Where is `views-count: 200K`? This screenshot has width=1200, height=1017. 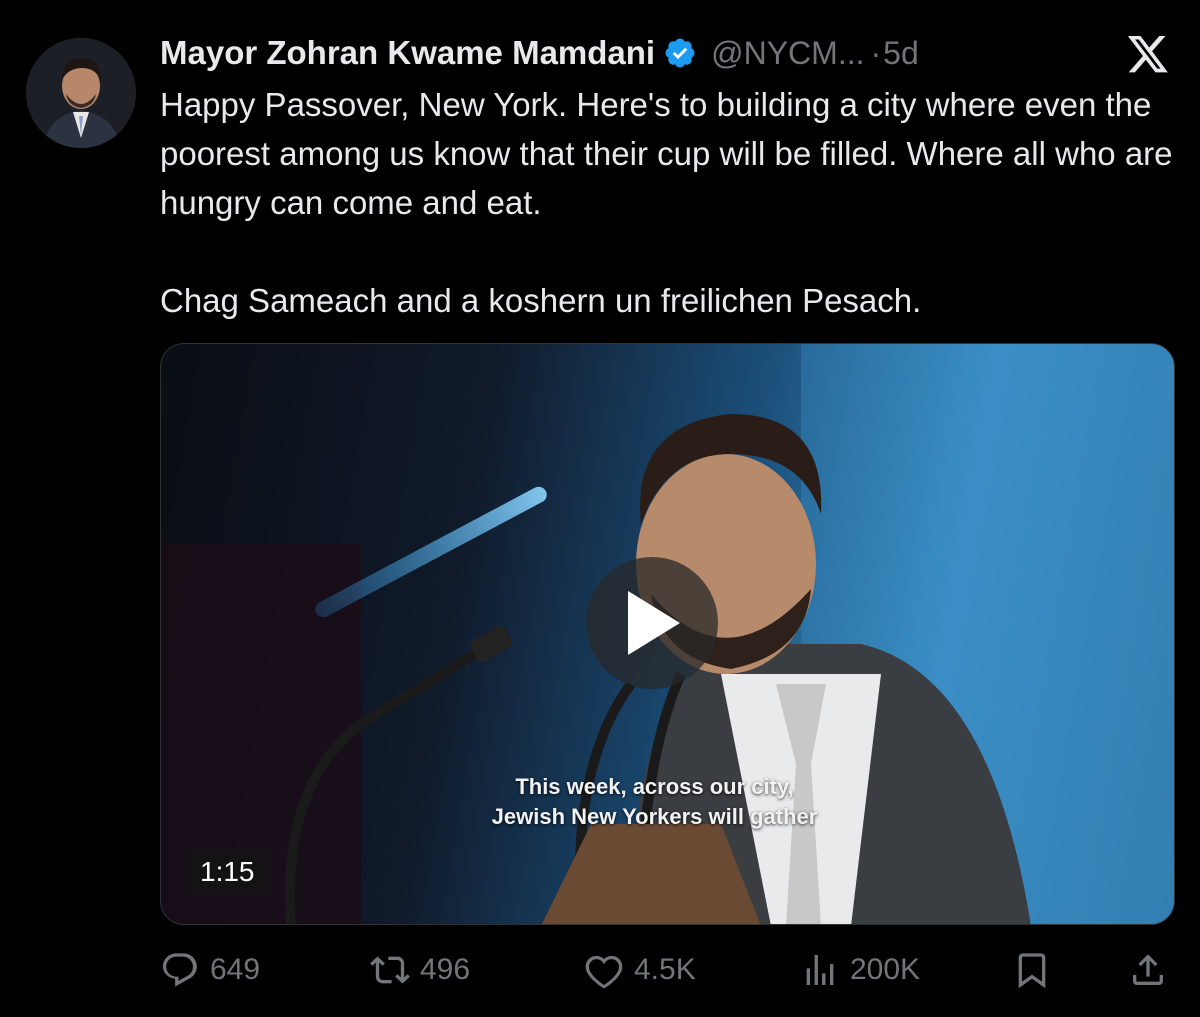 views-count: 200K is located at coordinates (885, 969).